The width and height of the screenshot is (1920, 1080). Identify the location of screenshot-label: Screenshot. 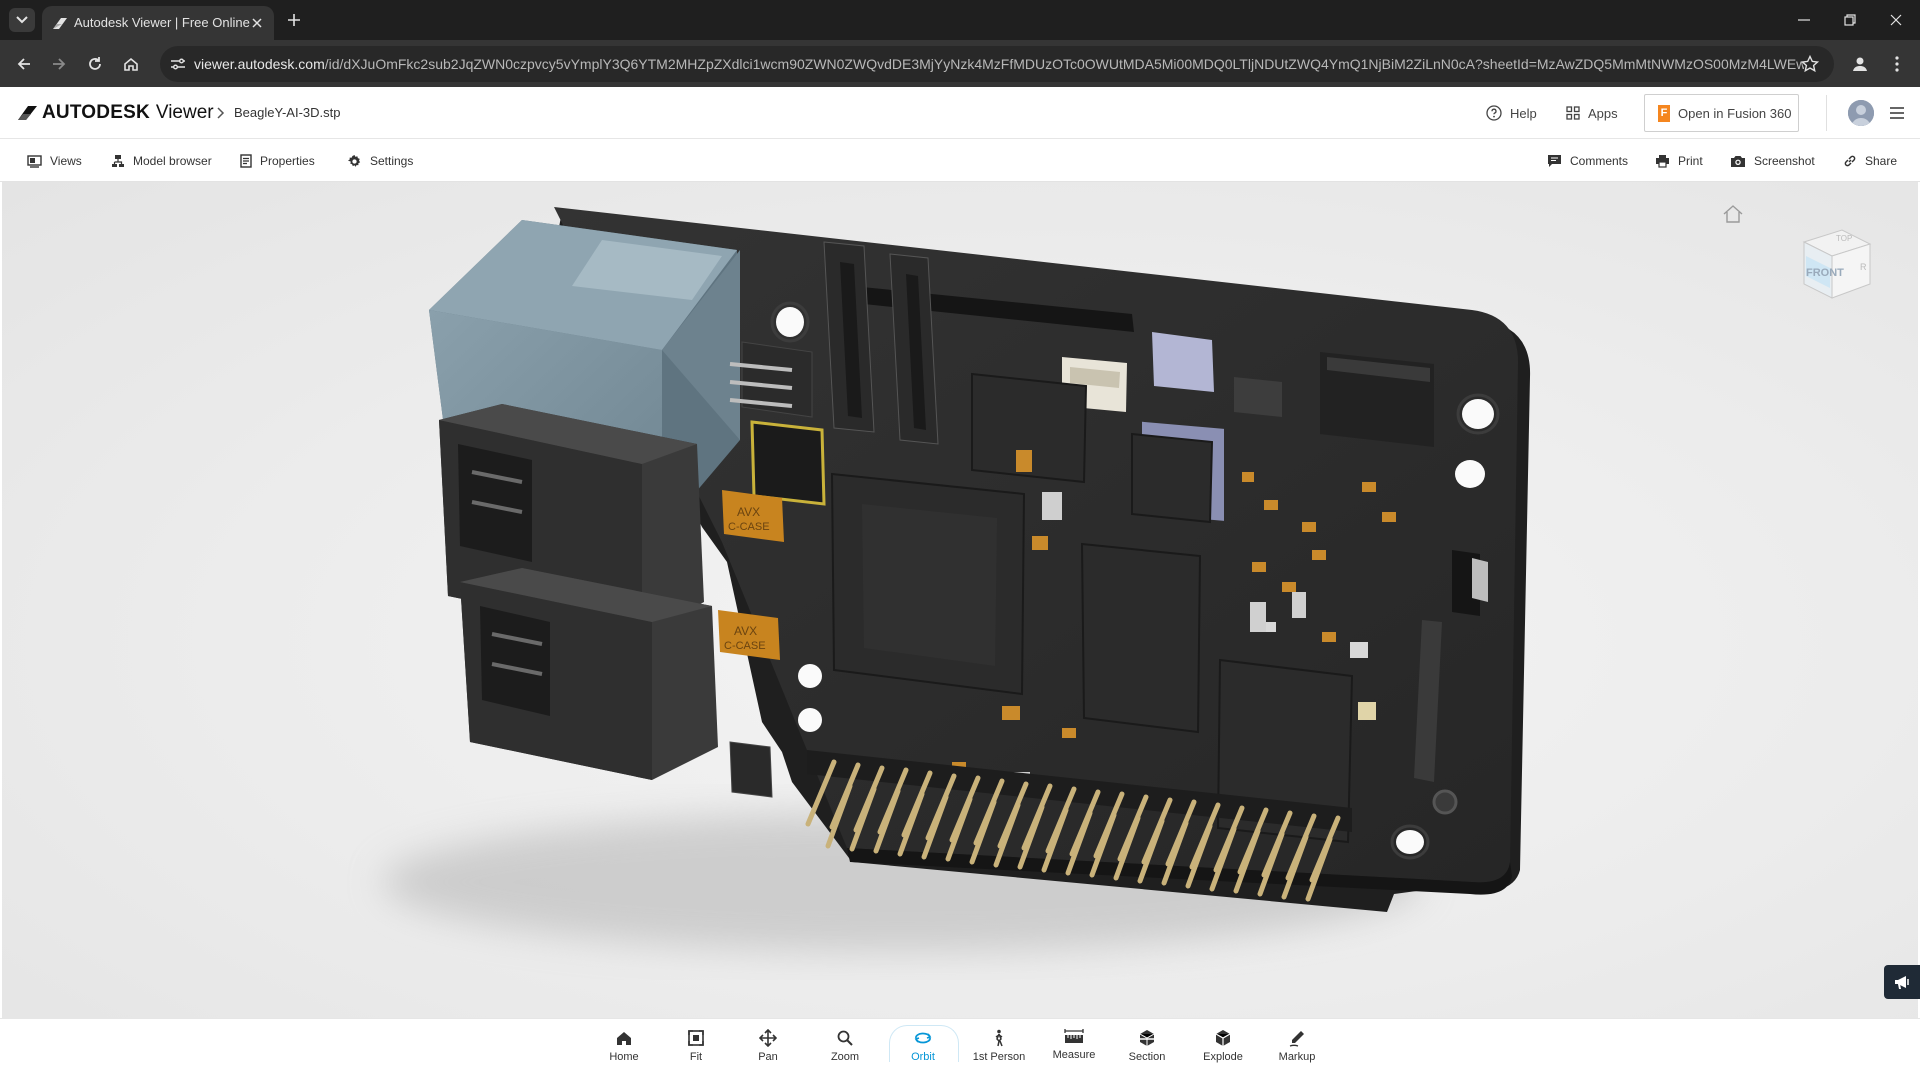
(1784, 161).